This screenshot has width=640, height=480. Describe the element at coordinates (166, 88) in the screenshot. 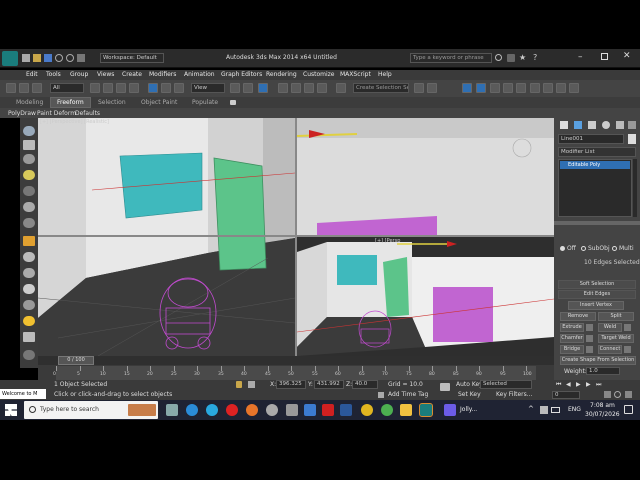

I see `select-and-rotate-icon` at that location.